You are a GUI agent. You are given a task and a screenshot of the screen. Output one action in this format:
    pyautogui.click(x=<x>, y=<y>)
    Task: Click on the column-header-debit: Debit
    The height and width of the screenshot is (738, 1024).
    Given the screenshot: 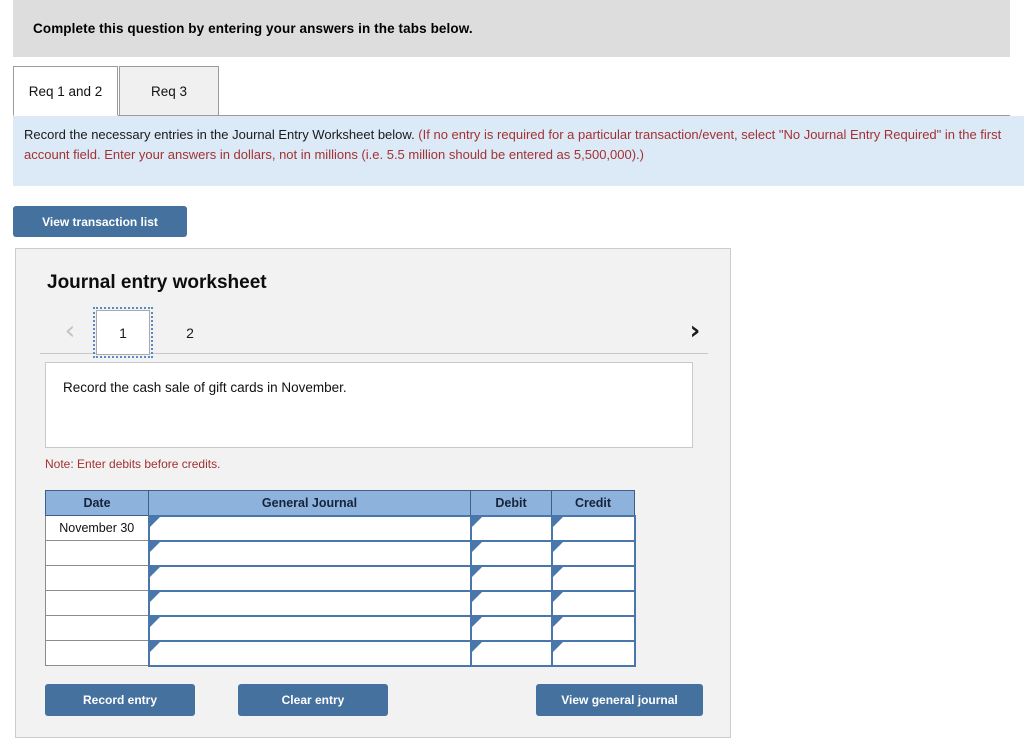 What is the action you would take?
    pyautogui.click(x=511, y=503)
    